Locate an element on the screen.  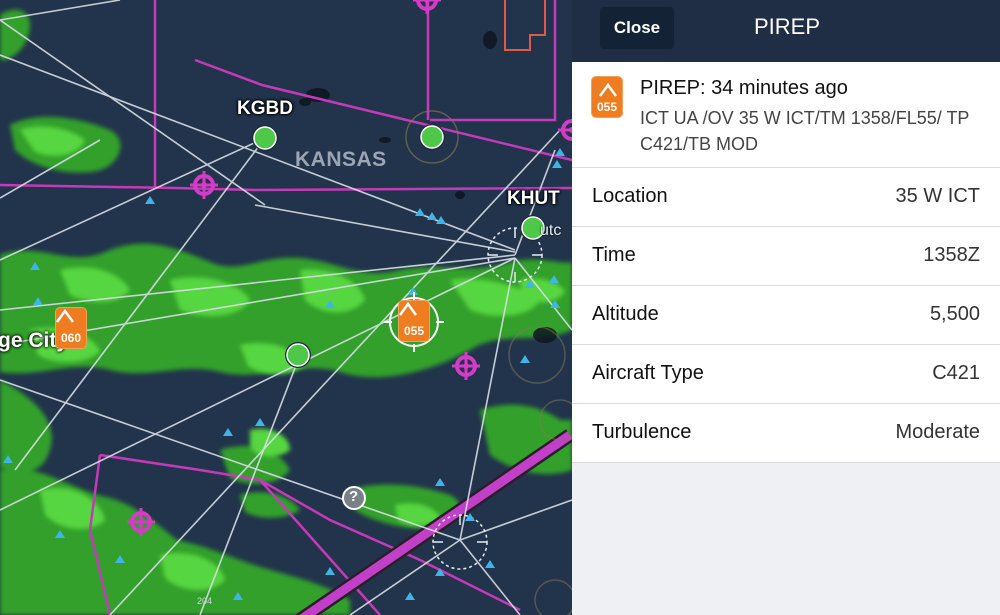
detail-row-turbulence: Turbulence Moderate is located at coordinates (786, 433).